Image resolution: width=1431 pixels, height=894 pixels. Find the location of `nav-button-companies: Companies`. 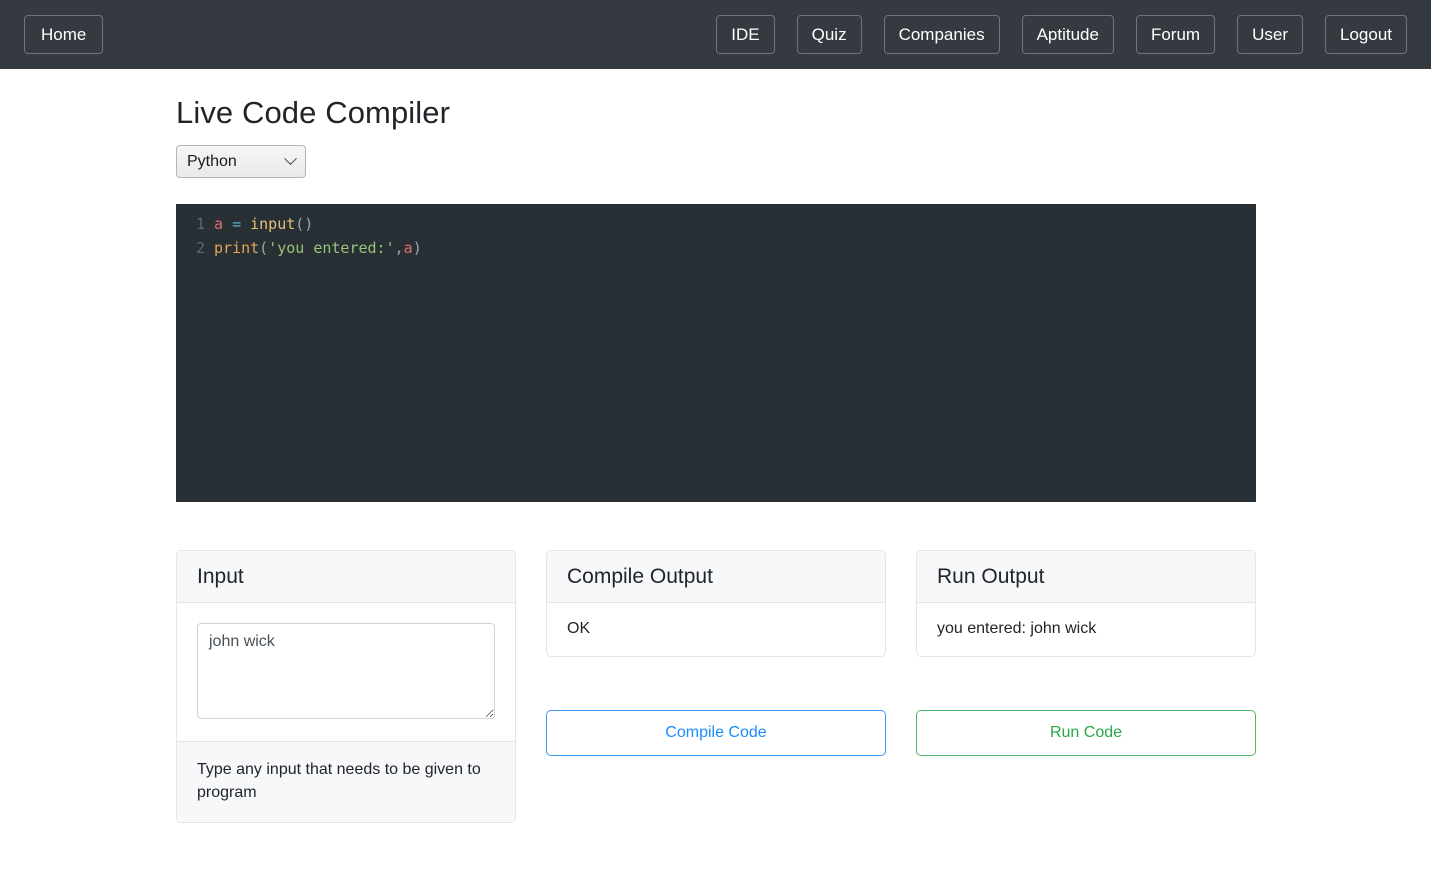

nav-button-companies: Companies is located at coordinates (941, 34).